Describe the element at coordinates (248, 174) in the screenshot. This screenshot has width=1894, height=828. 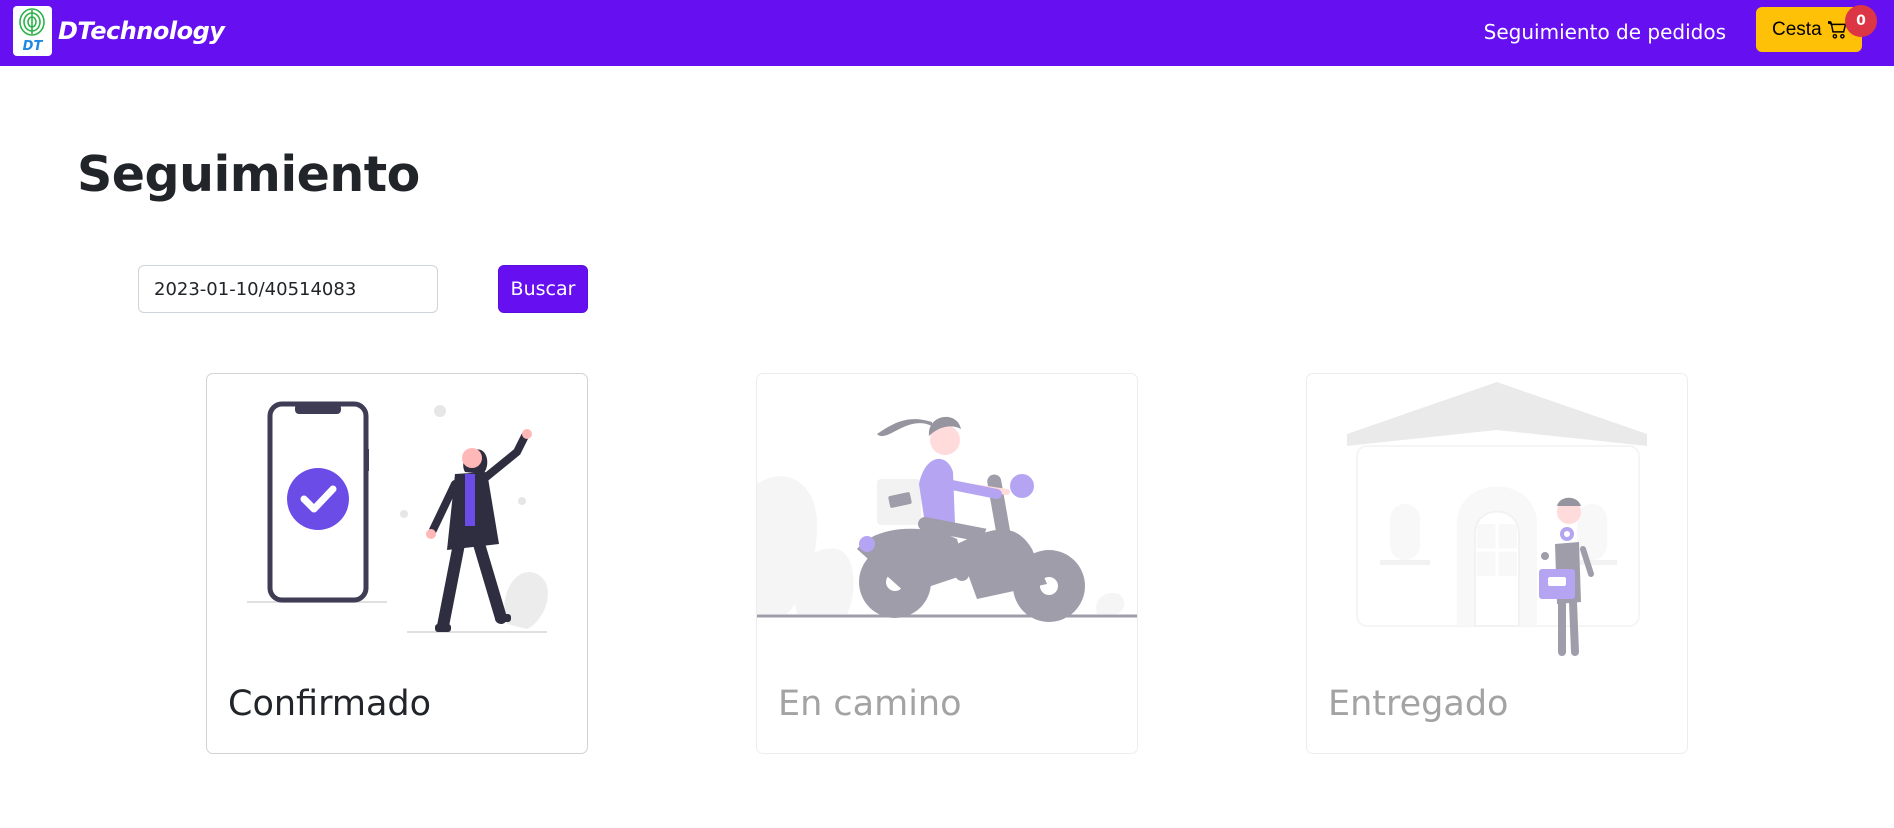
I see `page-title: Seguimiento` at that location.